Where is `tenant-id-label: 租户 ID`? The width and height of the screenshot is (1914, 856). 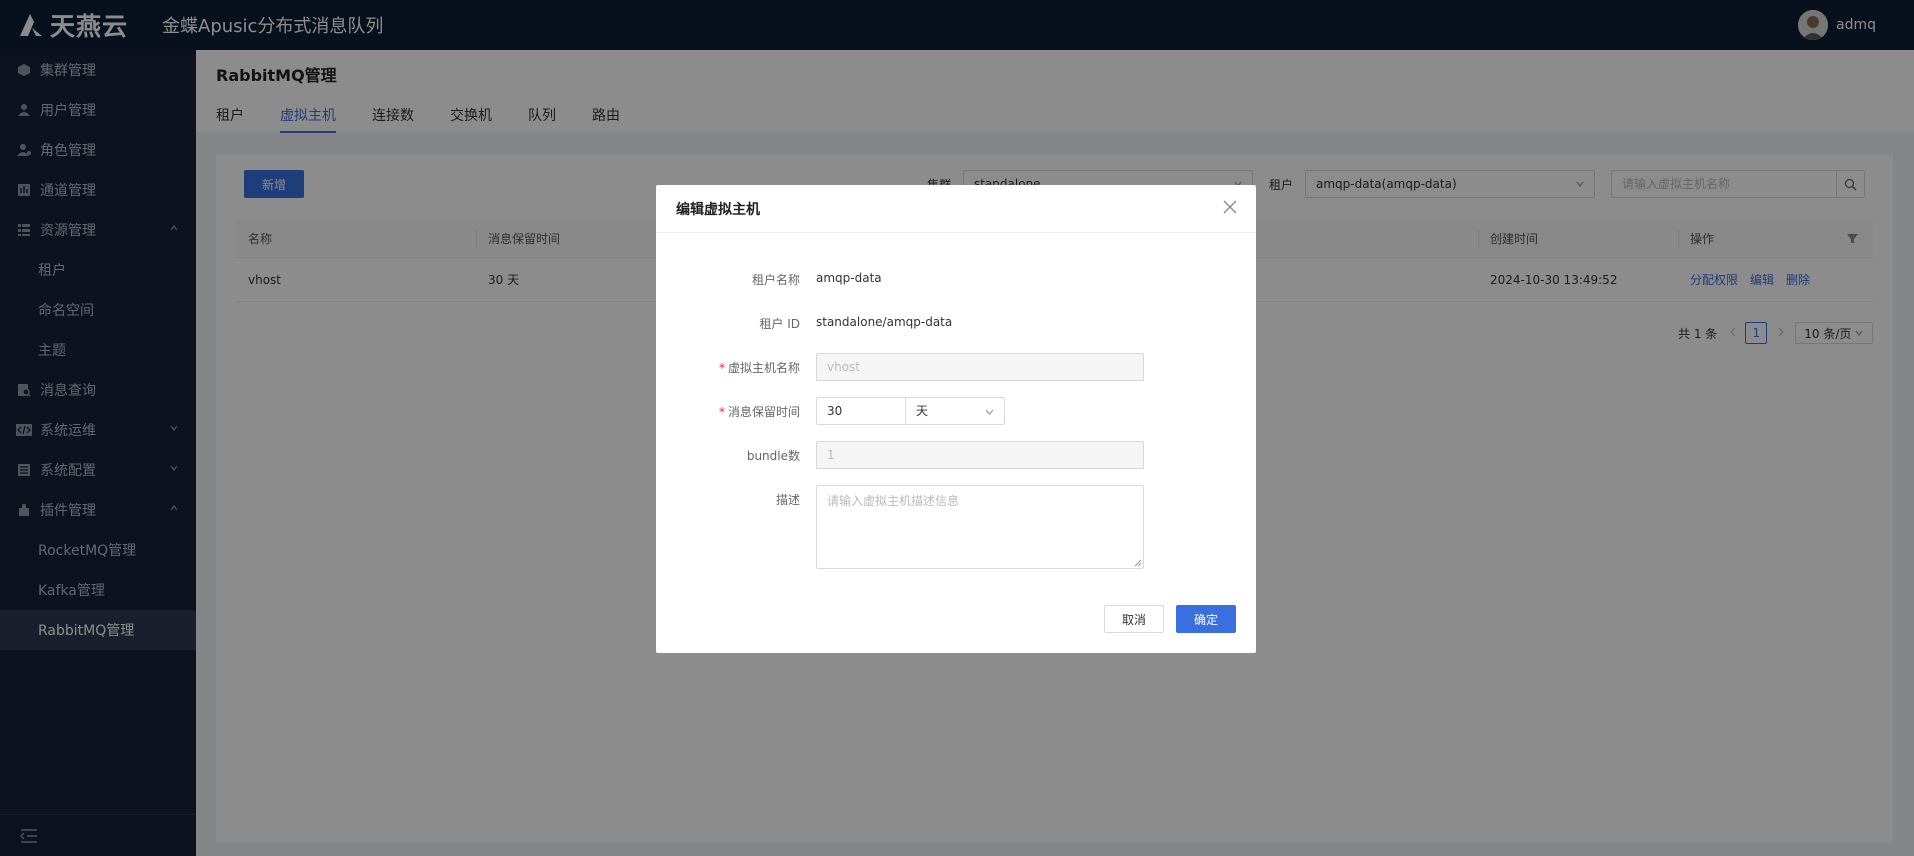
tenant-id-label: 租户 ID is located at coordinates (779, 324).